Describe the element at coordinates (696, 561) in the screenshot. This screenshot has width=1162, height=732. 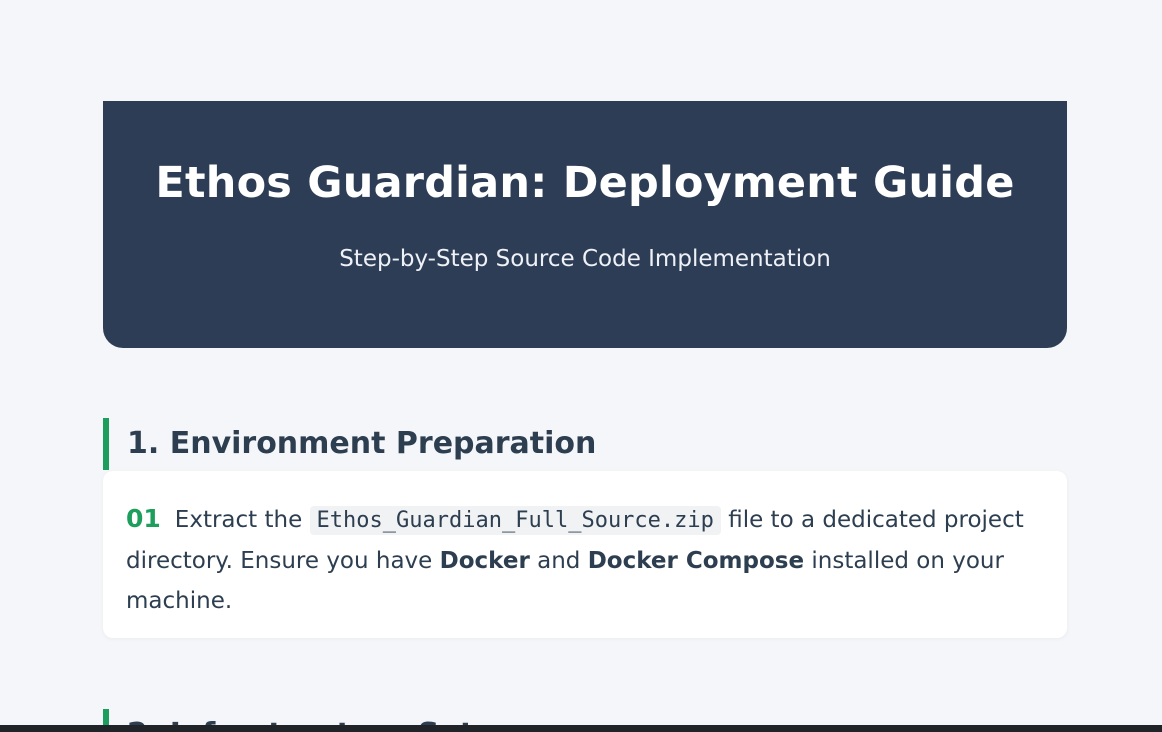
I see `docker-compose-term: Docker Compose` at that location.